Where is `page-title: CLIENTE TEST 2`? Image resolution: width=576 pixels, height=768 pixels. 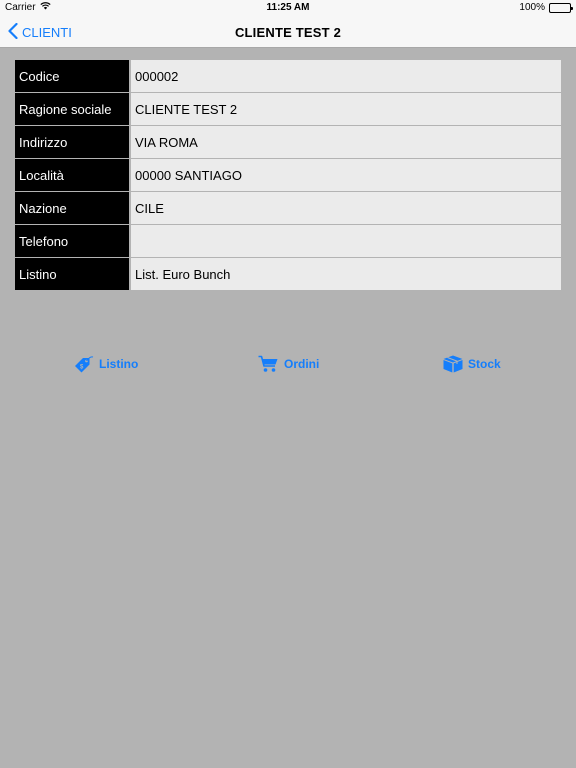
page-title: CLIENTE TEST 2 is located at coordinates (288, 32).